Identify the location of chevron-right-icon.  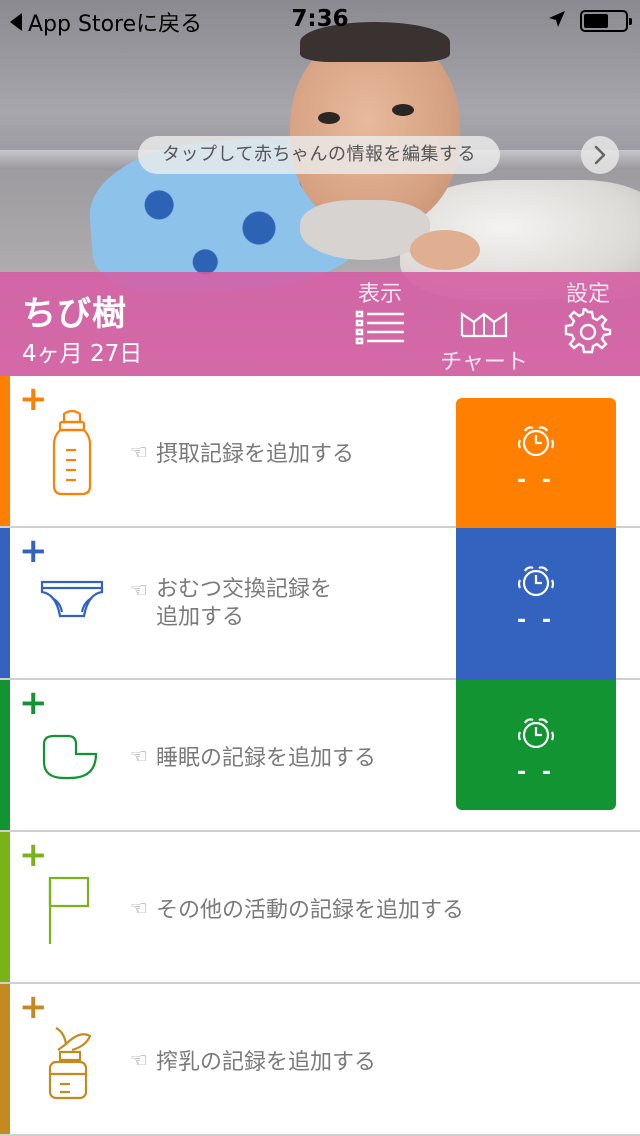
(600, 155).